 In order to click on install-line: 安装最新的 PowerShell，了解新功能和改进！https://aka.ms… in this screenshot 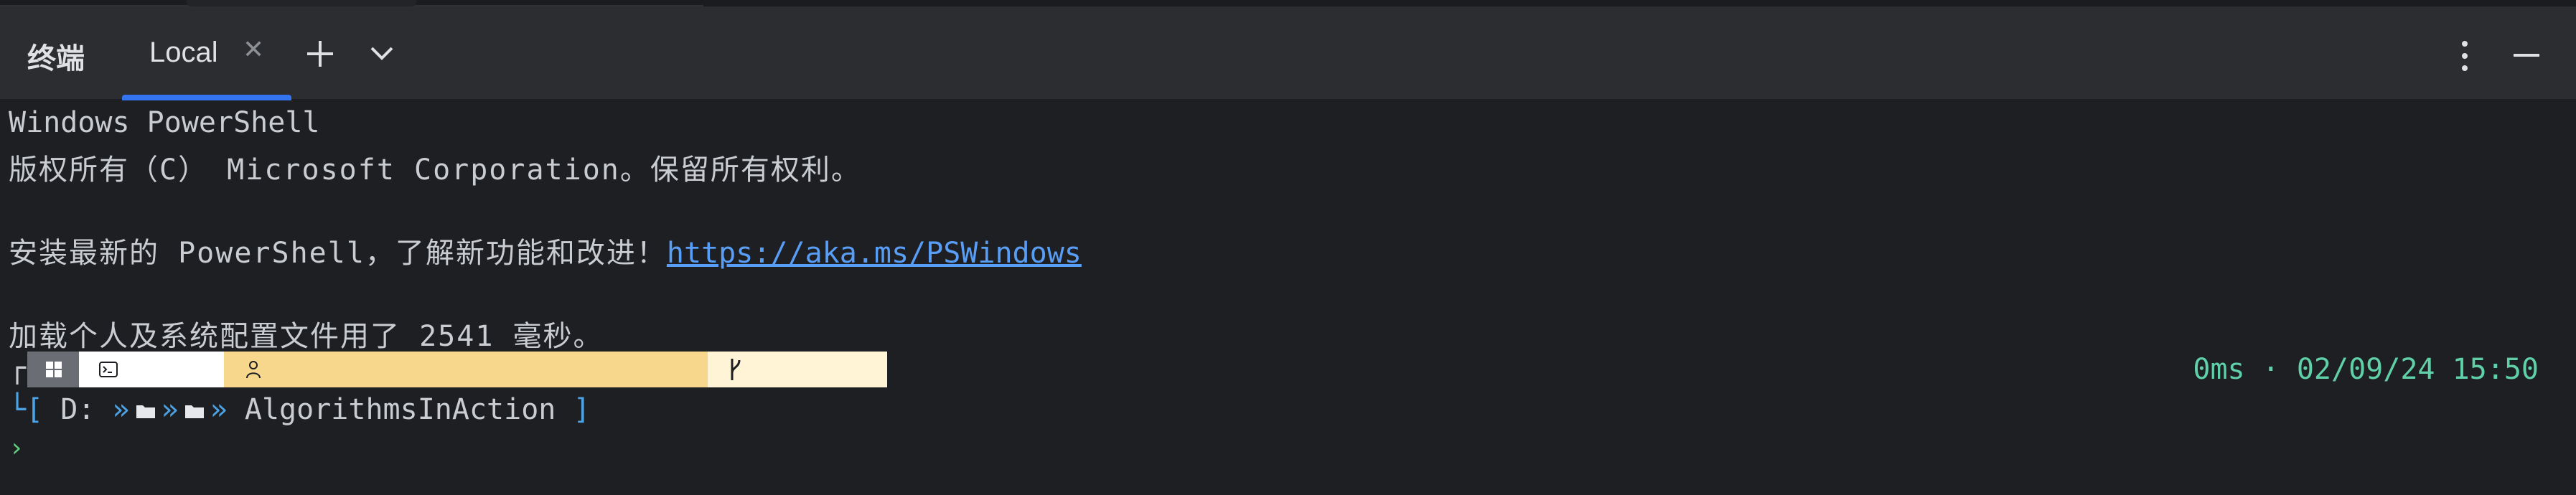, I will do `click(546, 250)`.